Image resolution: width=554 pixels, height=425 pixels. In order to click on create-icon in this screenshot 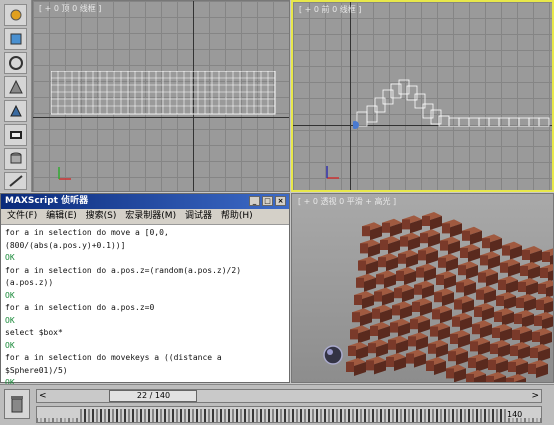, I will do `click(15, 15)`.